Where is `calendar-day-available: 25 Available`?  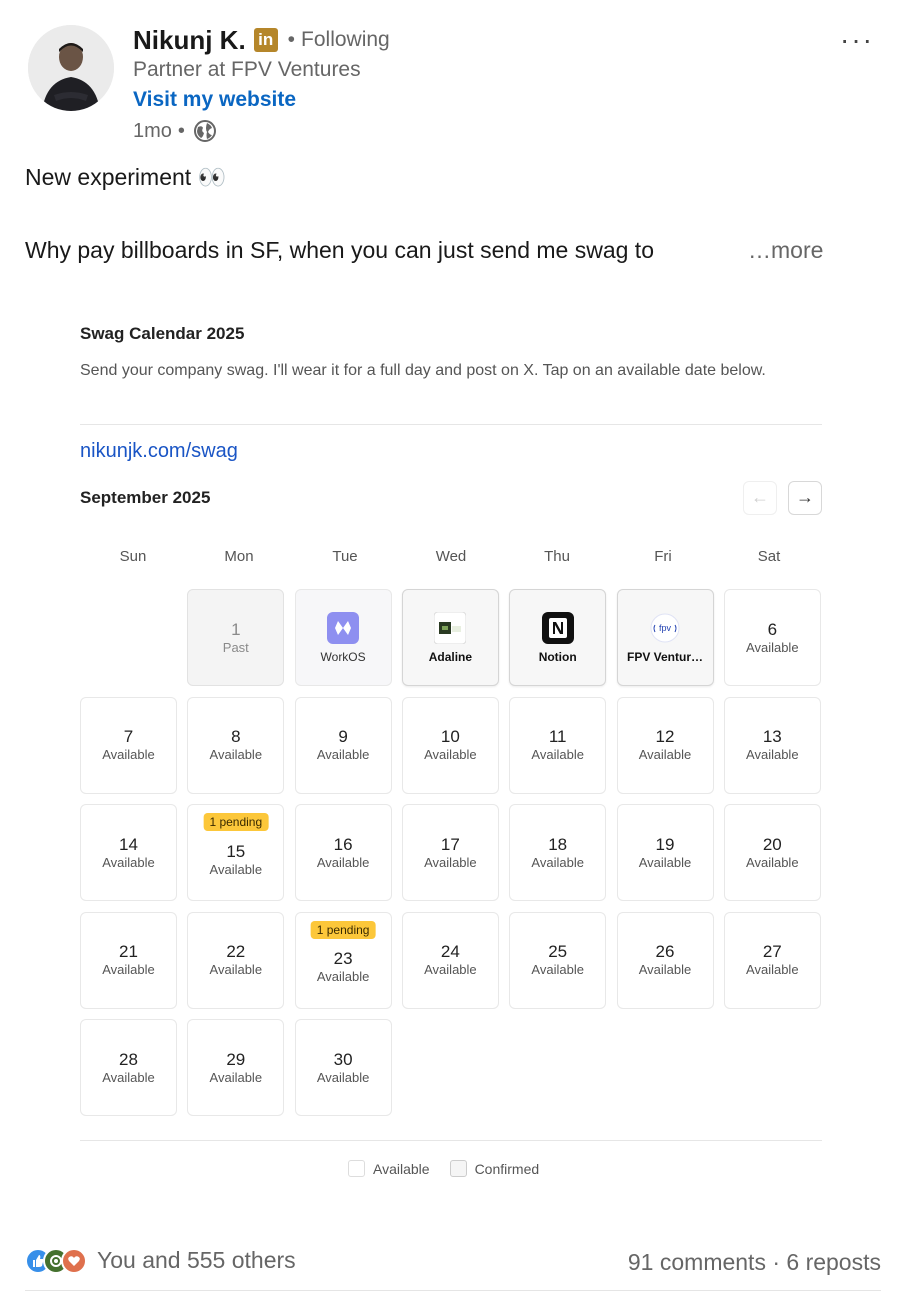
calendar-day-available: 25 Available is located at coordinates (558, 960).